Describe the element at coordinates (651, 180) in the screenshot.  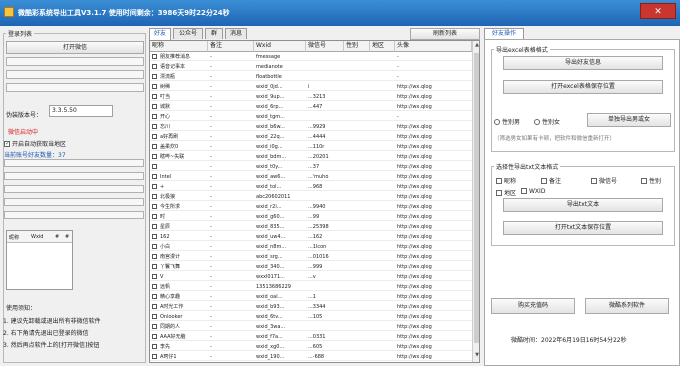
I see `txt-opt-gender: 性别` at that location.